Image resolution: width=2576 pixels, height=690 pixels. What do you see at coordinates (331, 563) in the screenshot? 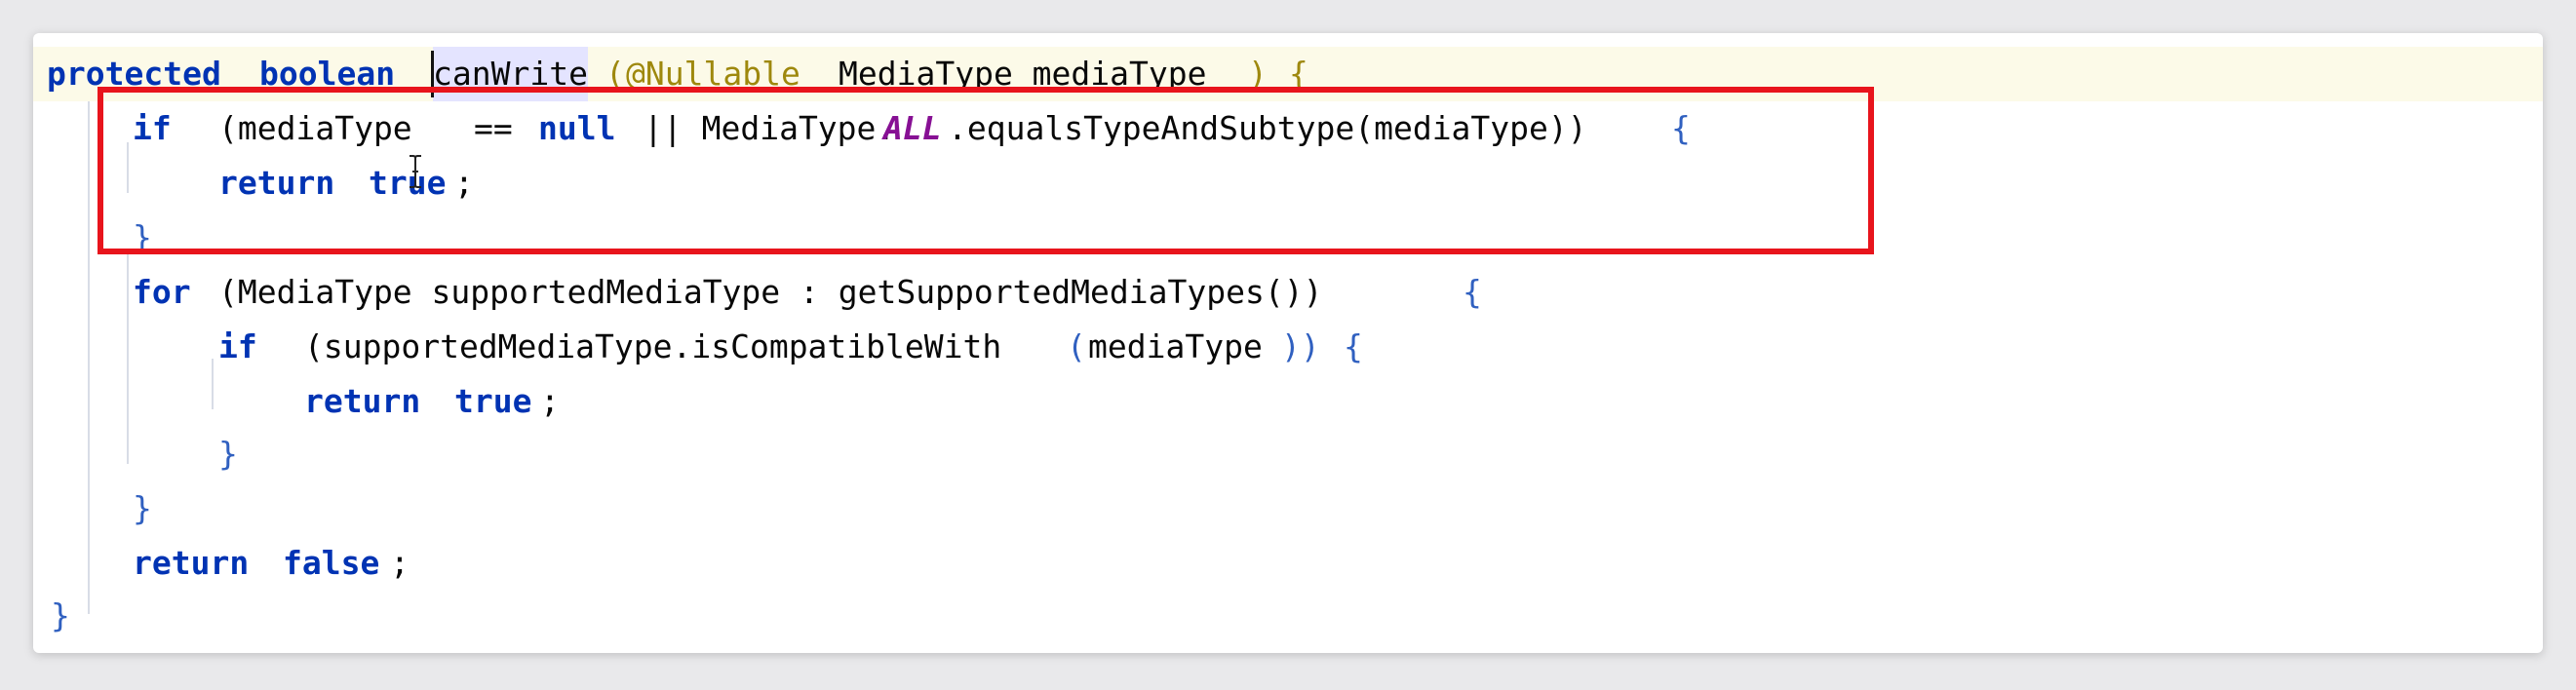
I see `keyword-false: false` at bounding box center [331, 563].